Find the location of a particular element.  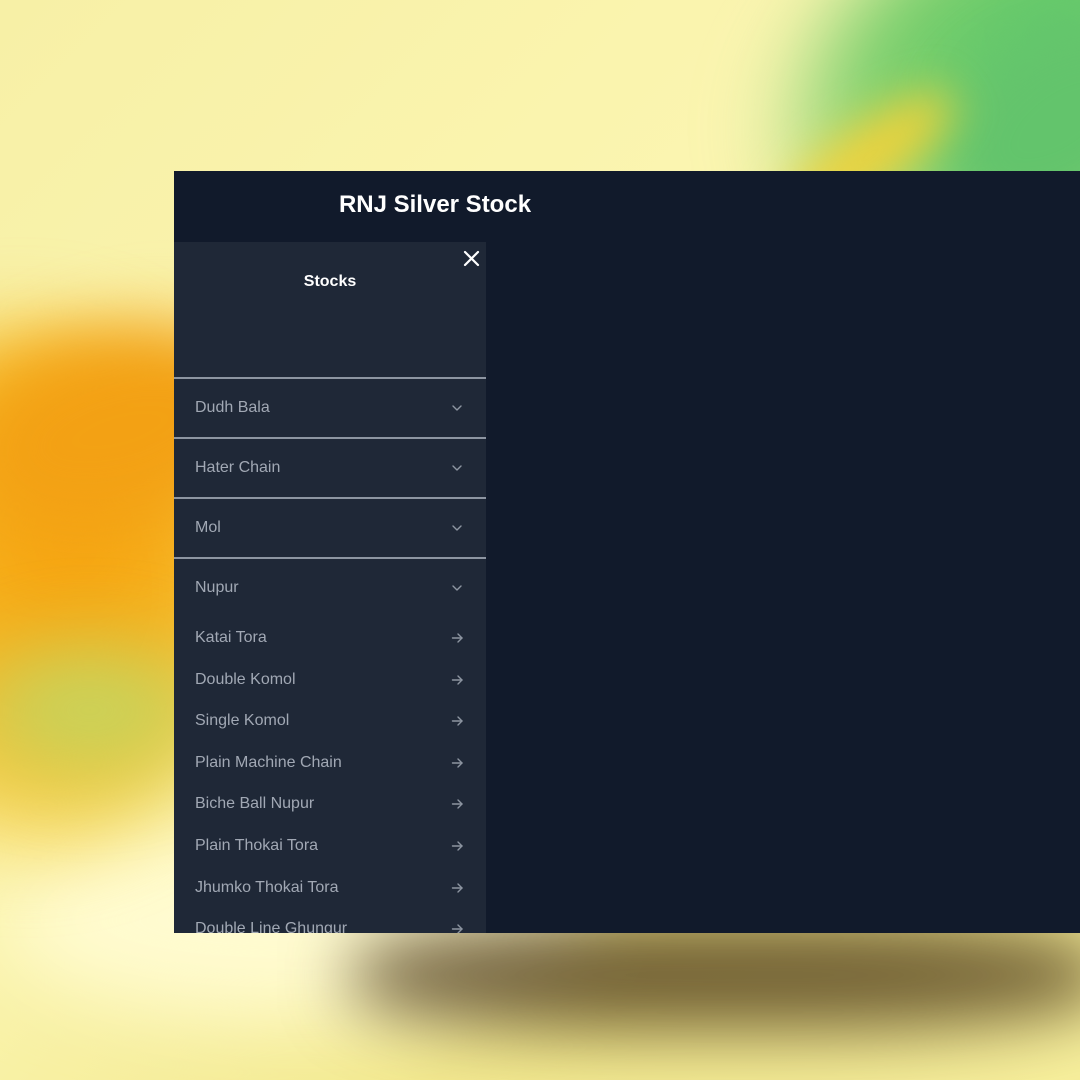

category-label: Mol is located at coordinates (208, 527).